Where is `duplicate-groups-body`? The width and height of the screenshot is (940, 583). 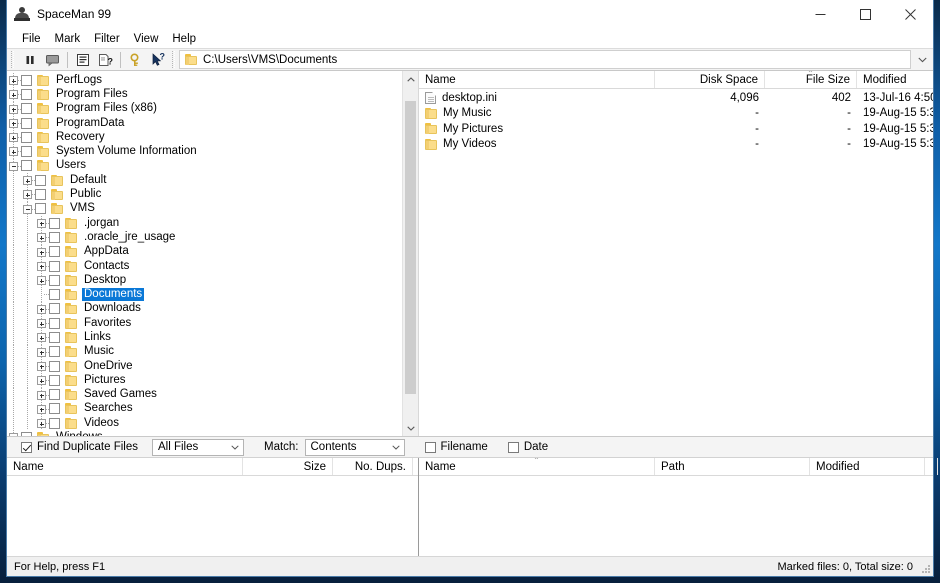
duplicate-groups-body is located at coordinates (212, 516).